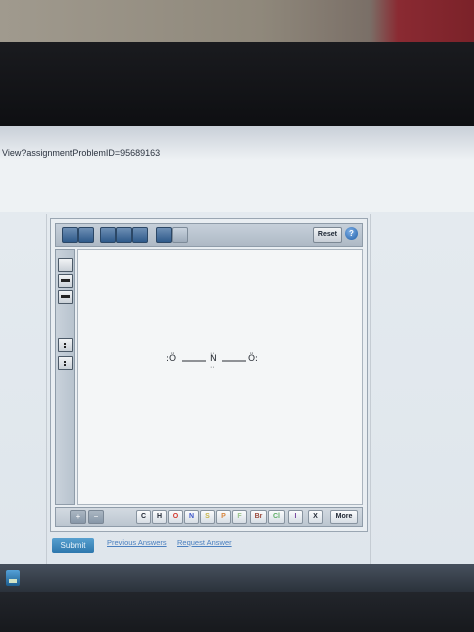 The width and height of the screenshot is (474, 632). I want to click on bond-line-right, so click(234, 361).